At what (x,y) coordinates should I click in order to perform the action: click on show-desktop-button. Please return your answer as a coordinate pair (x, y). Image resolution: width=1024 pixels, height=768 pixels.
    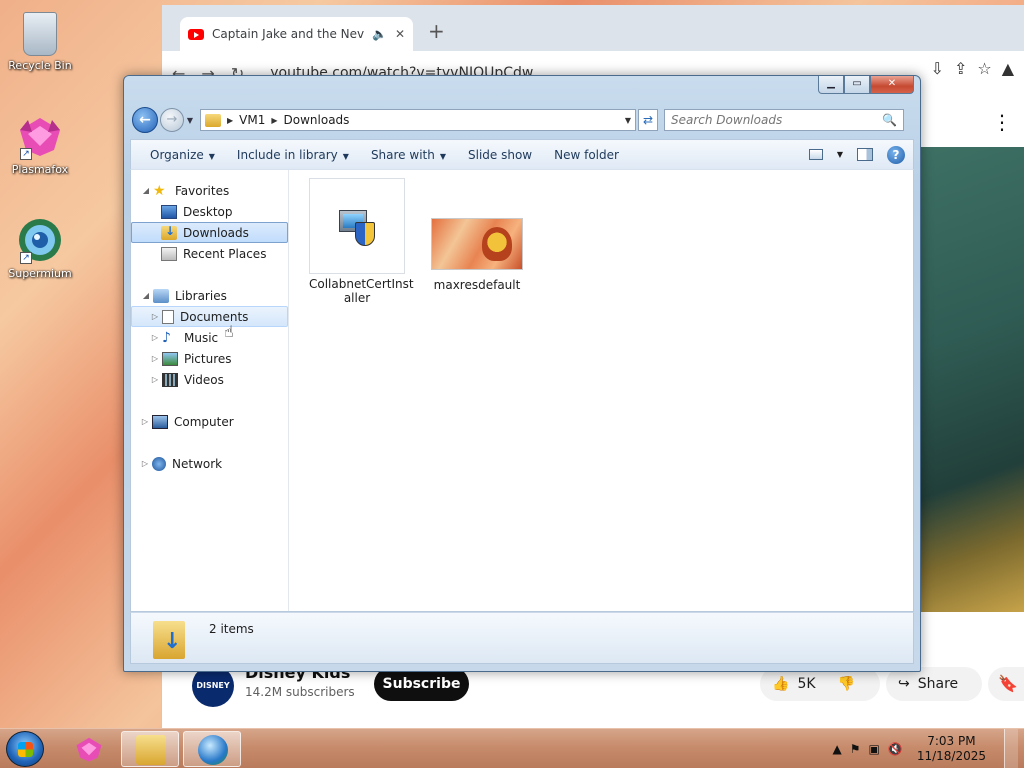
    Looking at the image, I should click on (1011, 748).